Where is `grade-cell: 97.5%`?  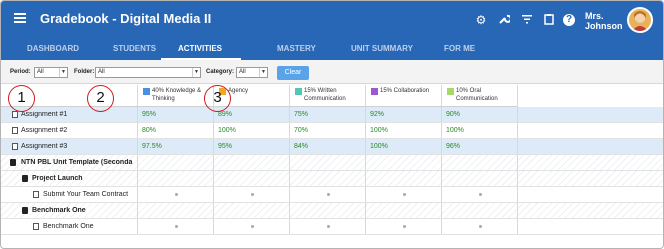
grade-cell: 97.5% is located at coordinates (176, 146).